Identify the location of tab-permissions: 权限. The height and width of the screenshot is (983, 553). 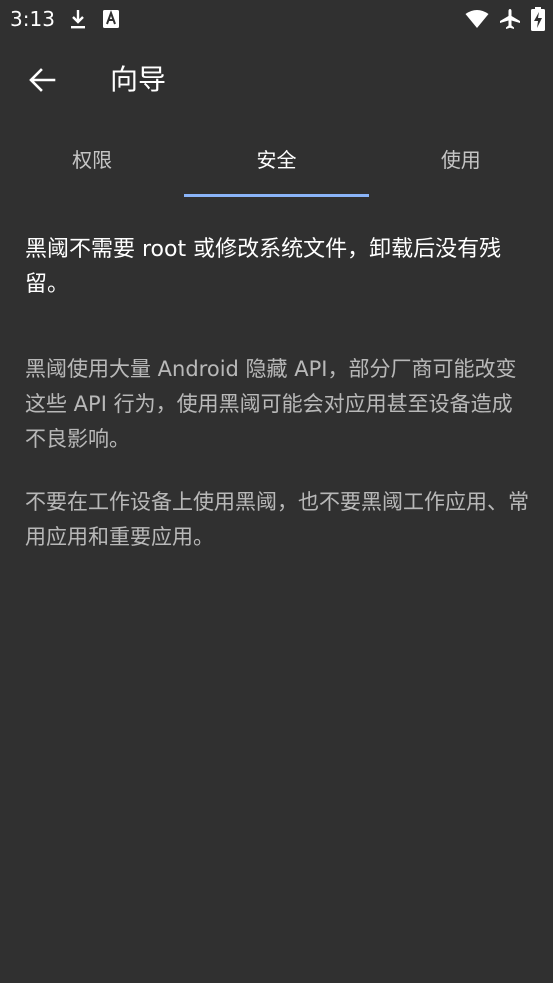
(92, 160).